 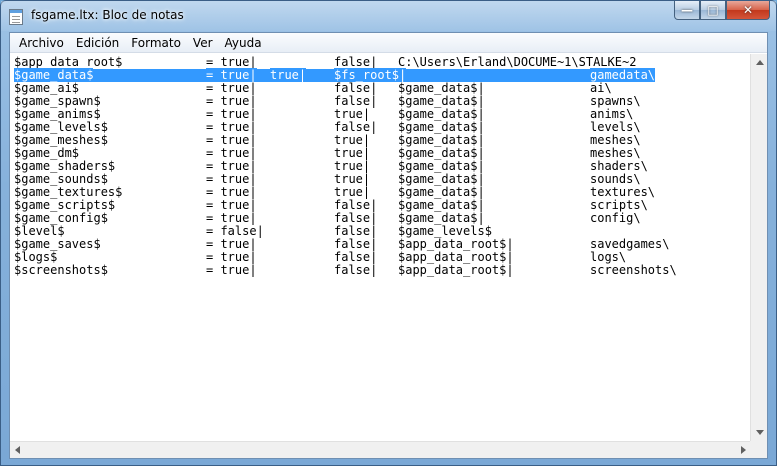 What do you see at coordinates (65, 205) in the screenshot?
I see `text-value: $game_scripts$` at bounding box center [65, 205].